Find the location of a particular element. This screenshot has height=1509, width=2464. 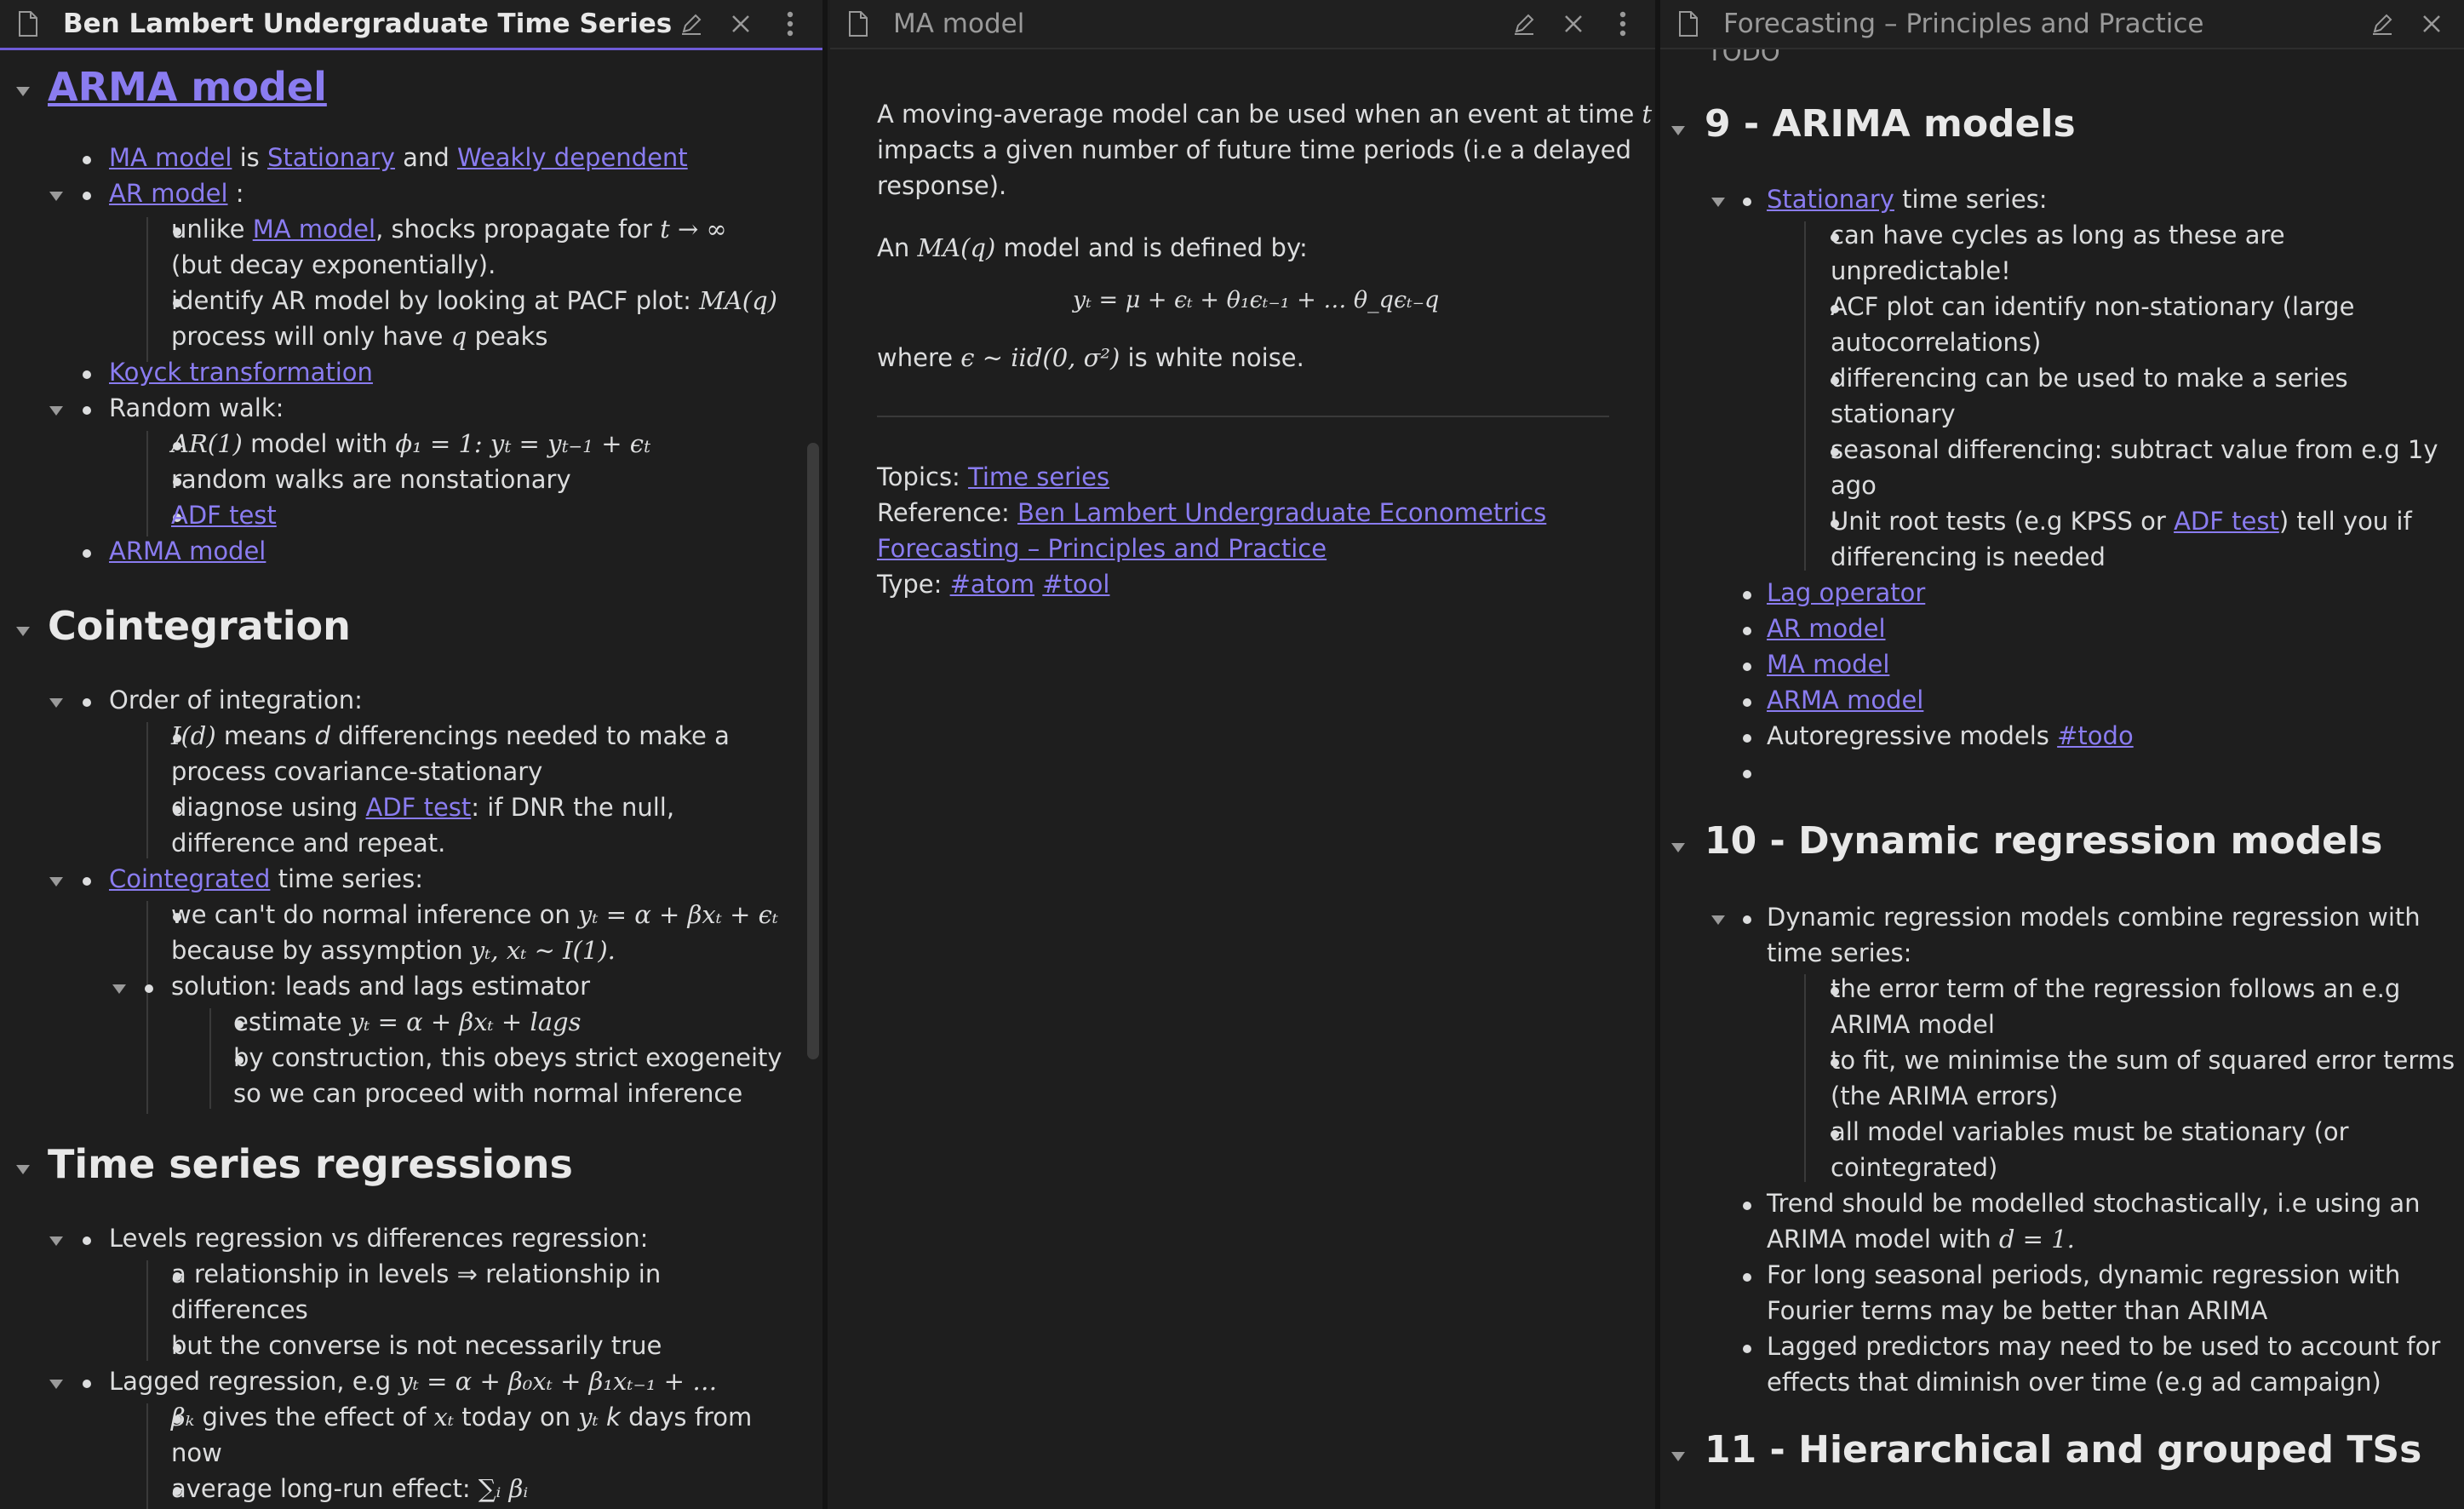

heading-cointegration: Cointegration is located at coordinates (200, 626).